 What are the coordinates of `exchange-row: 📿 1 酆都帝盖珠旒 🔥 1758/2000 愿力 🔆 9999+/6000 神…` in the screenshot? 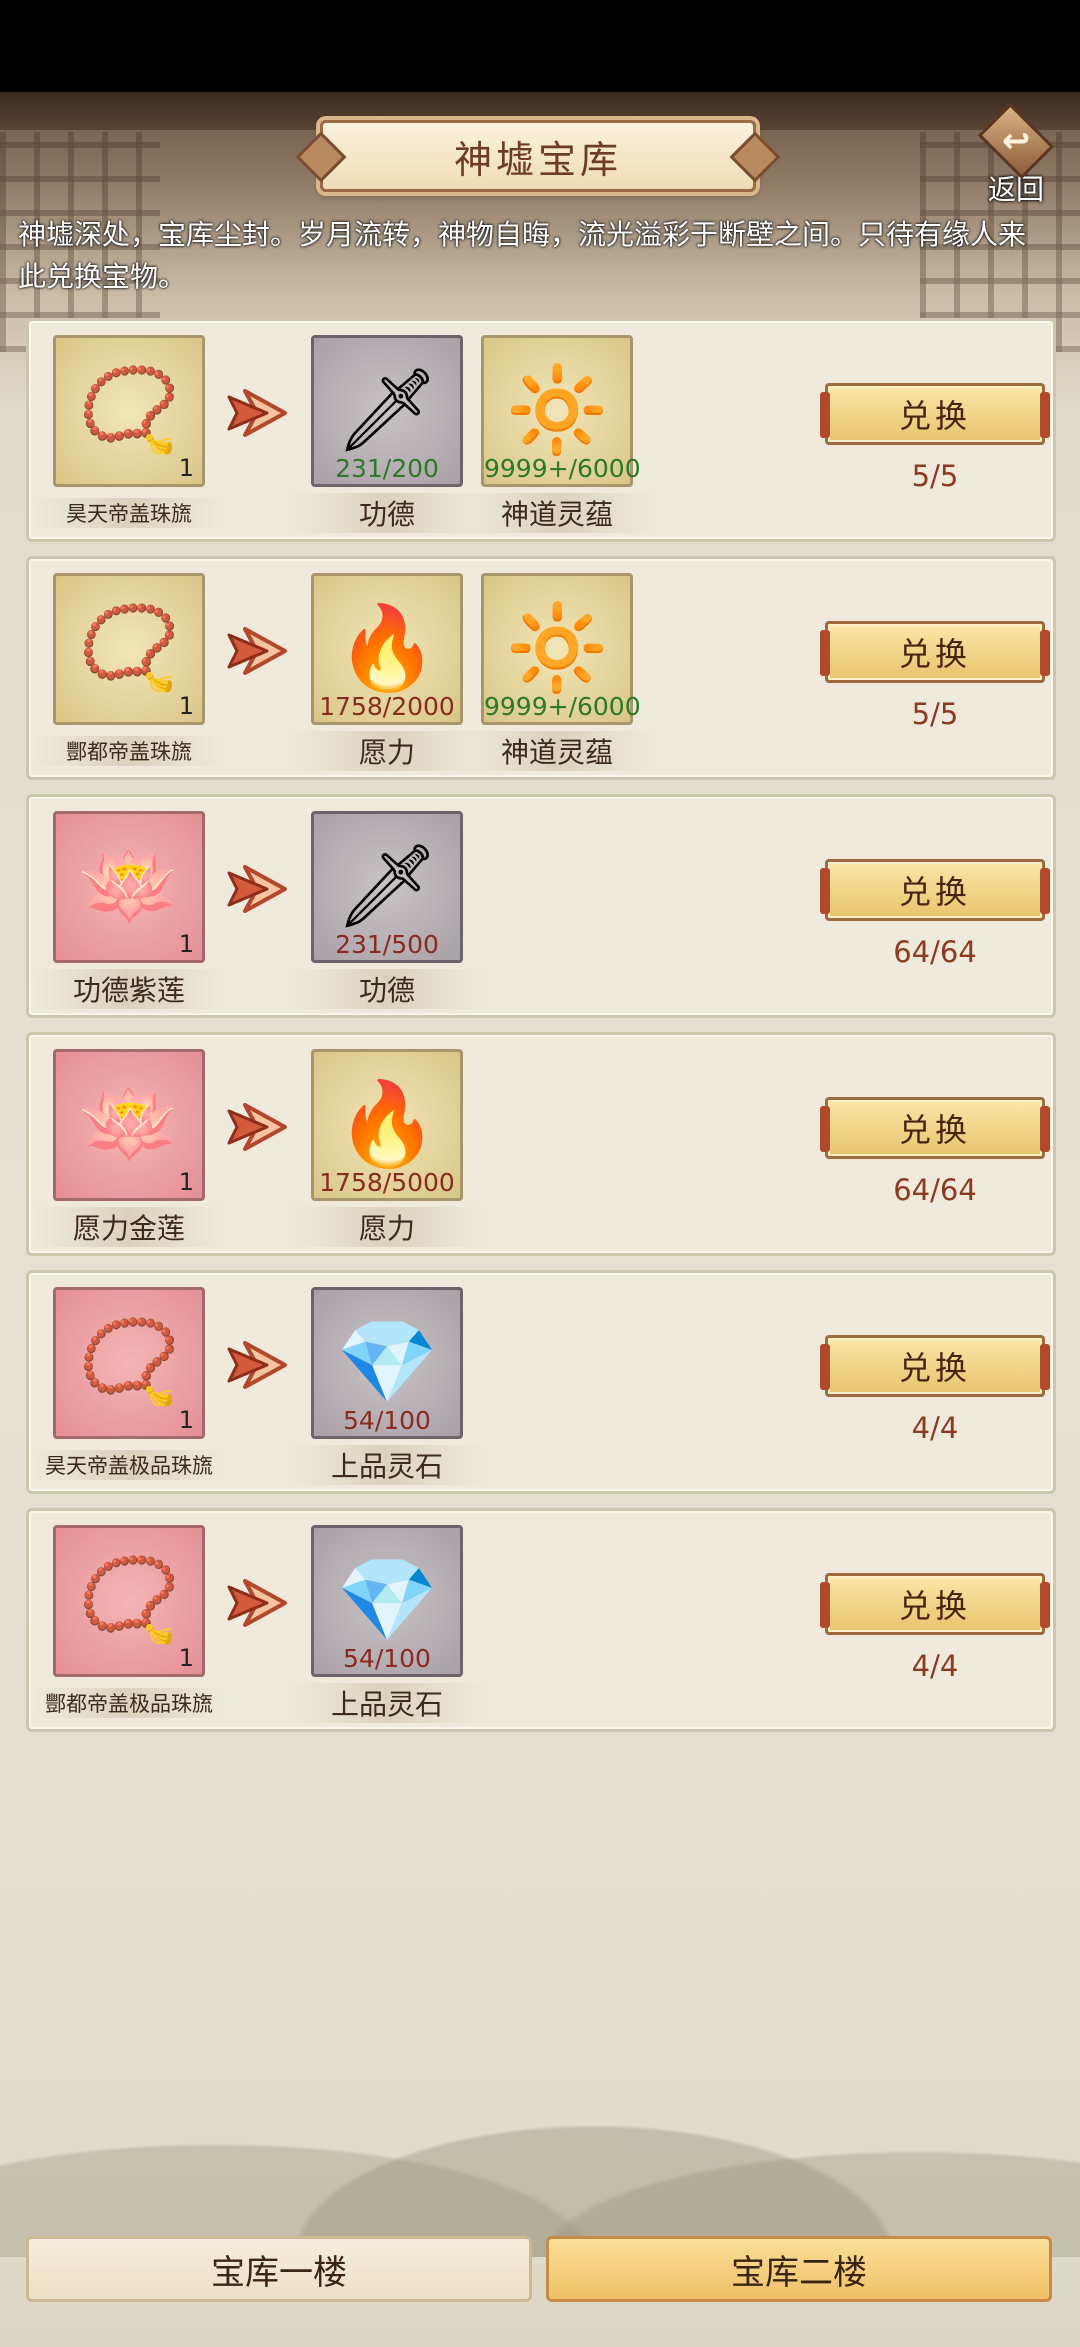 It's located at (541, 668).